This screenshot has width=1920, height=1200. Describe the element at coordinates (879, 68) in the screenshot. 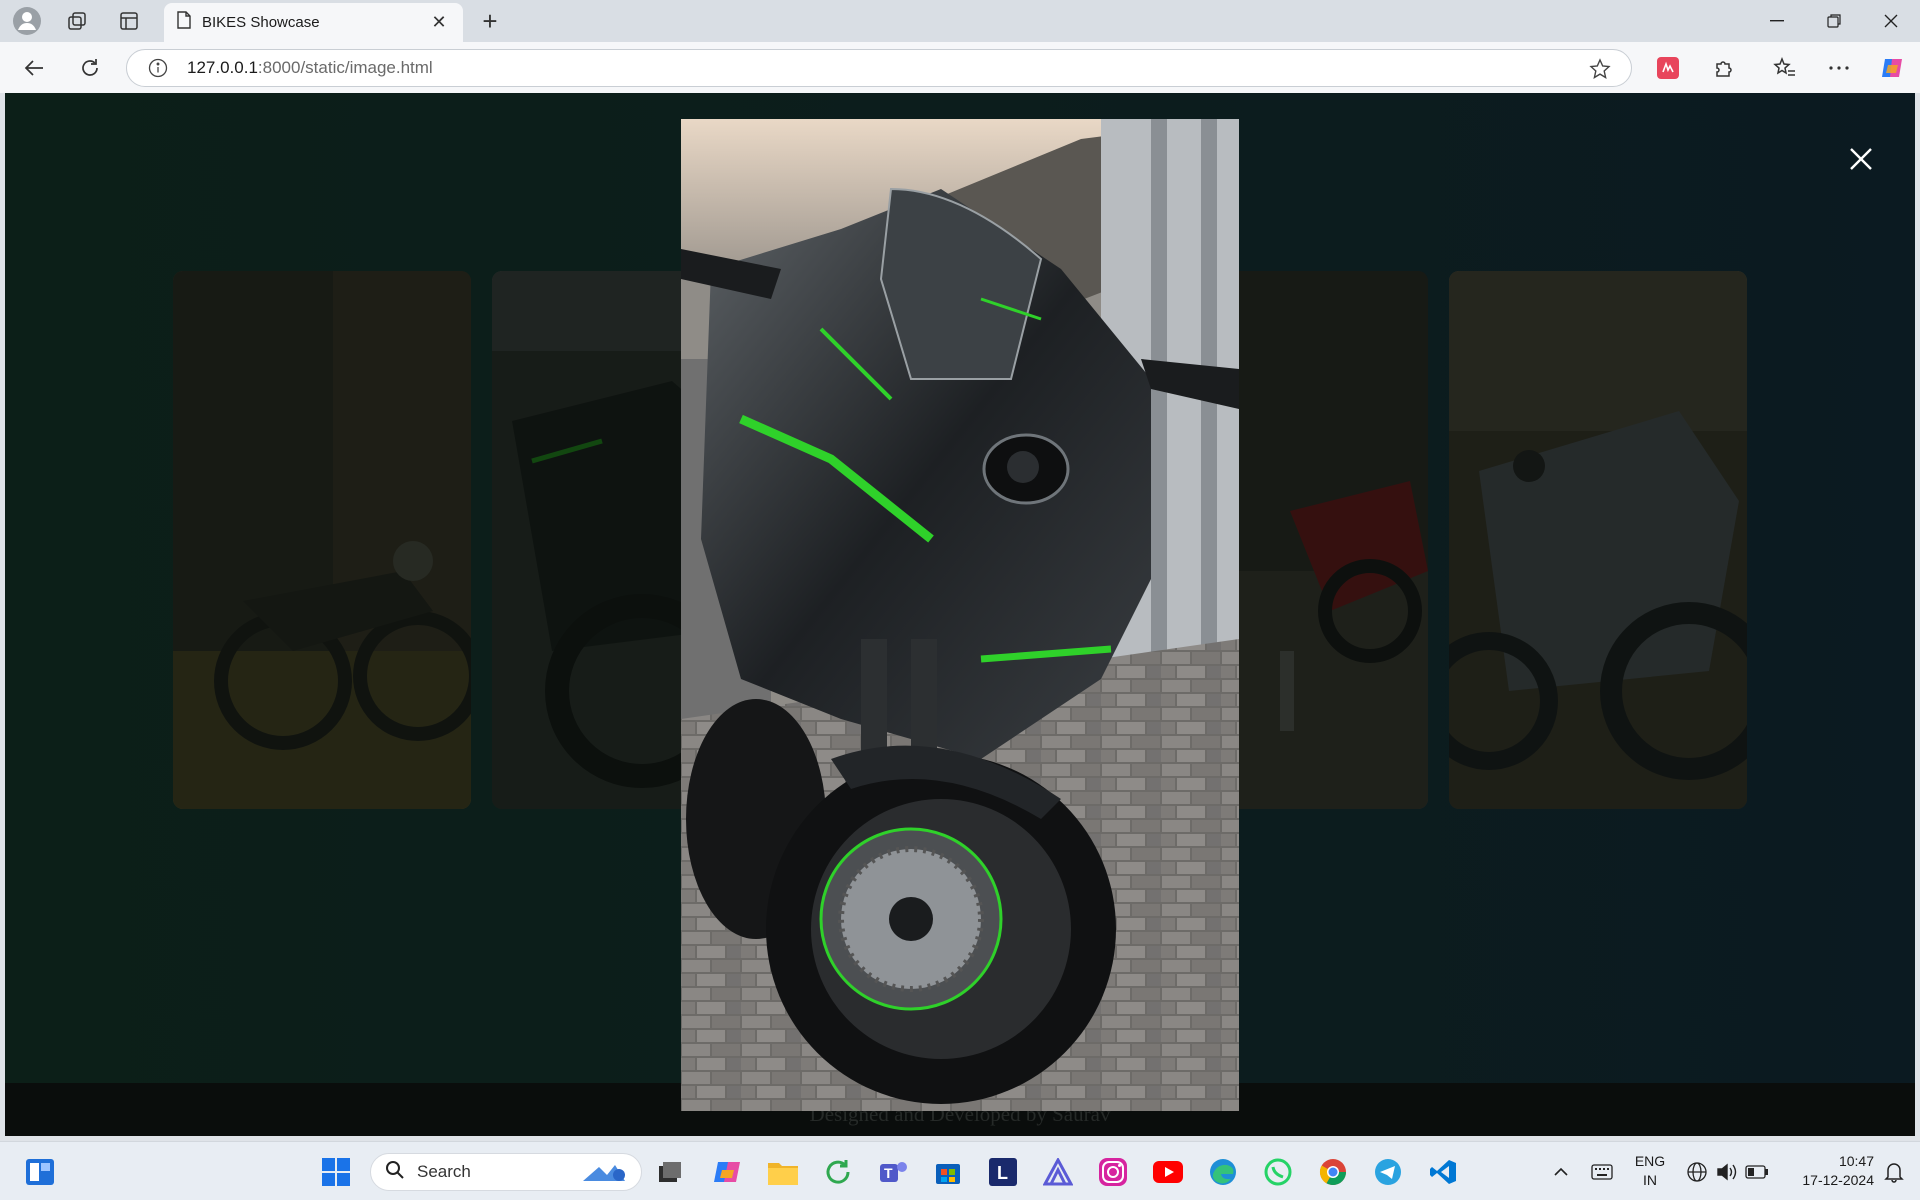

I see `address-bar: 127.0.0.1:8000/static/image.html` at that location.